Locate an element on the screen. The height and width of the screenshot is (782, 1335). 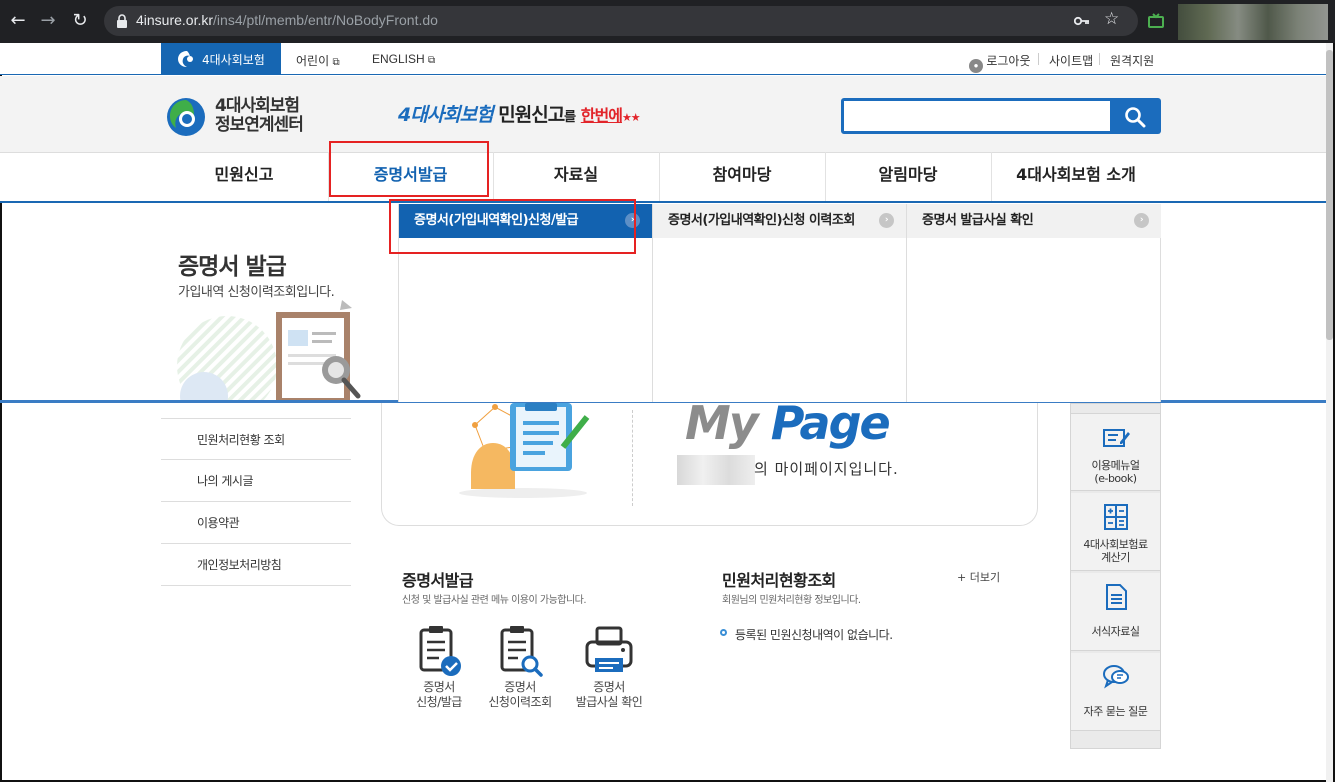
quick-menu-label: 이용메뉴얼 (e-book) is located at coordinates (1115, 472).